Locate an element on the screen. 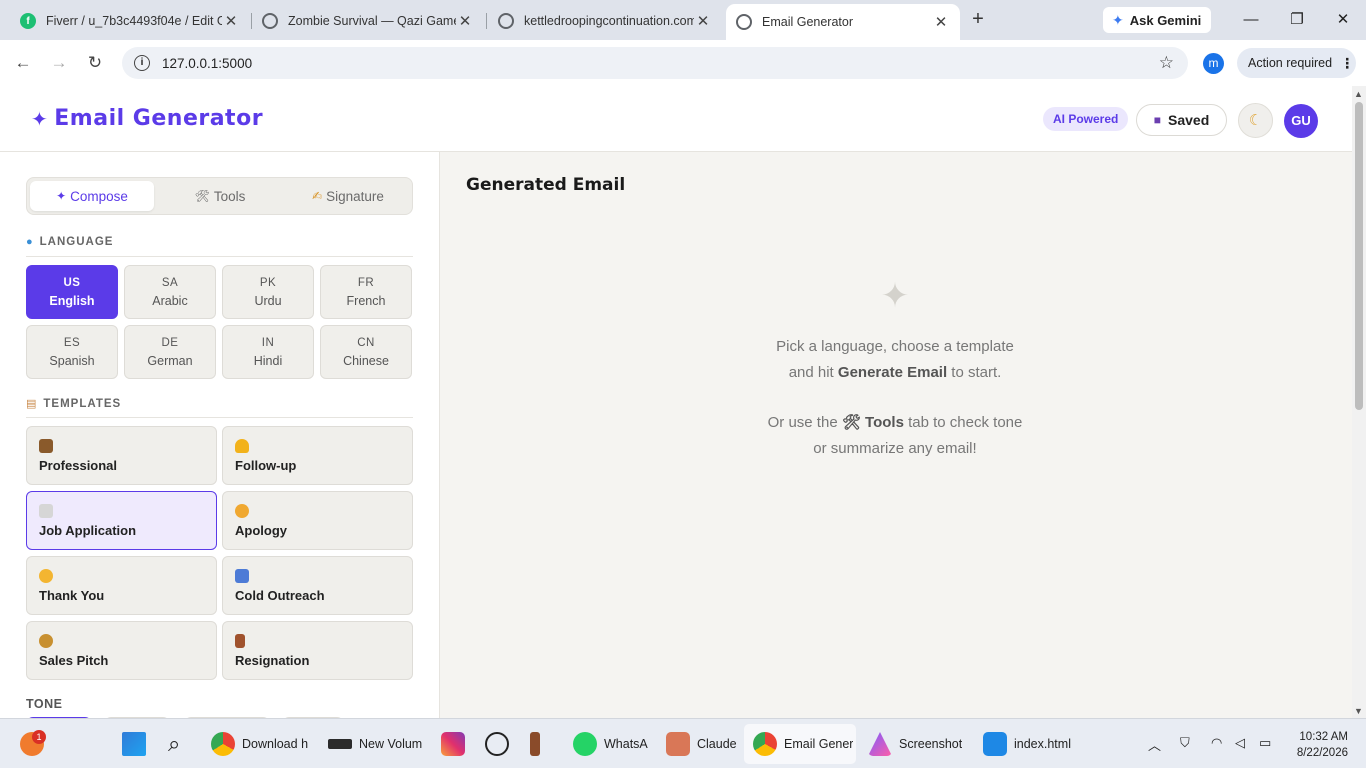  text: to start. is located at coordinates (974, 372).